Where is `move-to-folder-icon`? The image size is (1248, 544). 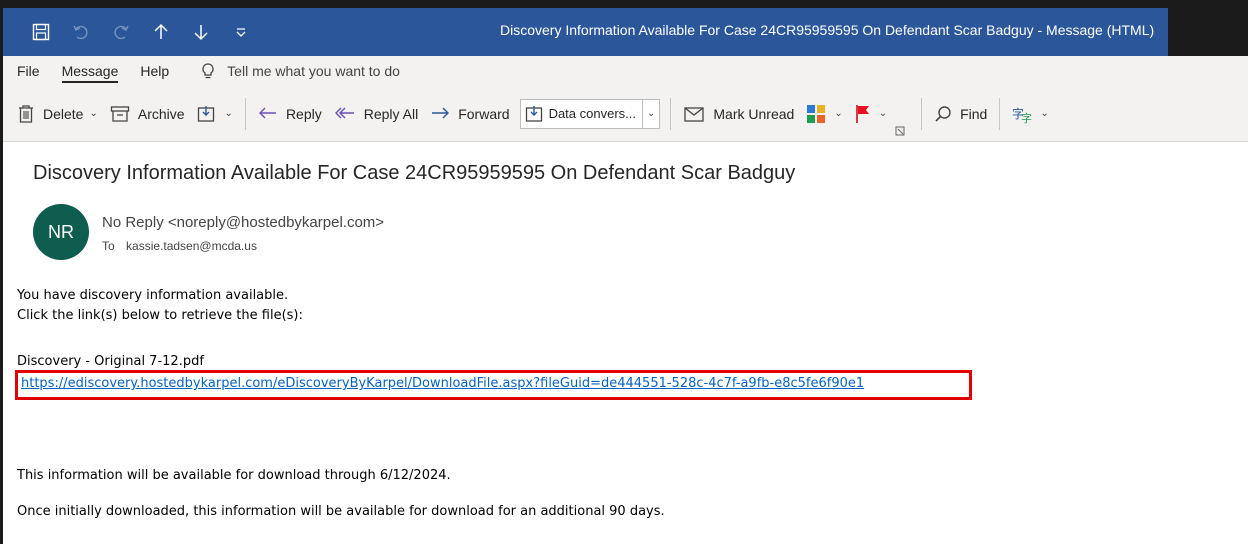
move-to-folder-icon is located at coordinates (205, 113).